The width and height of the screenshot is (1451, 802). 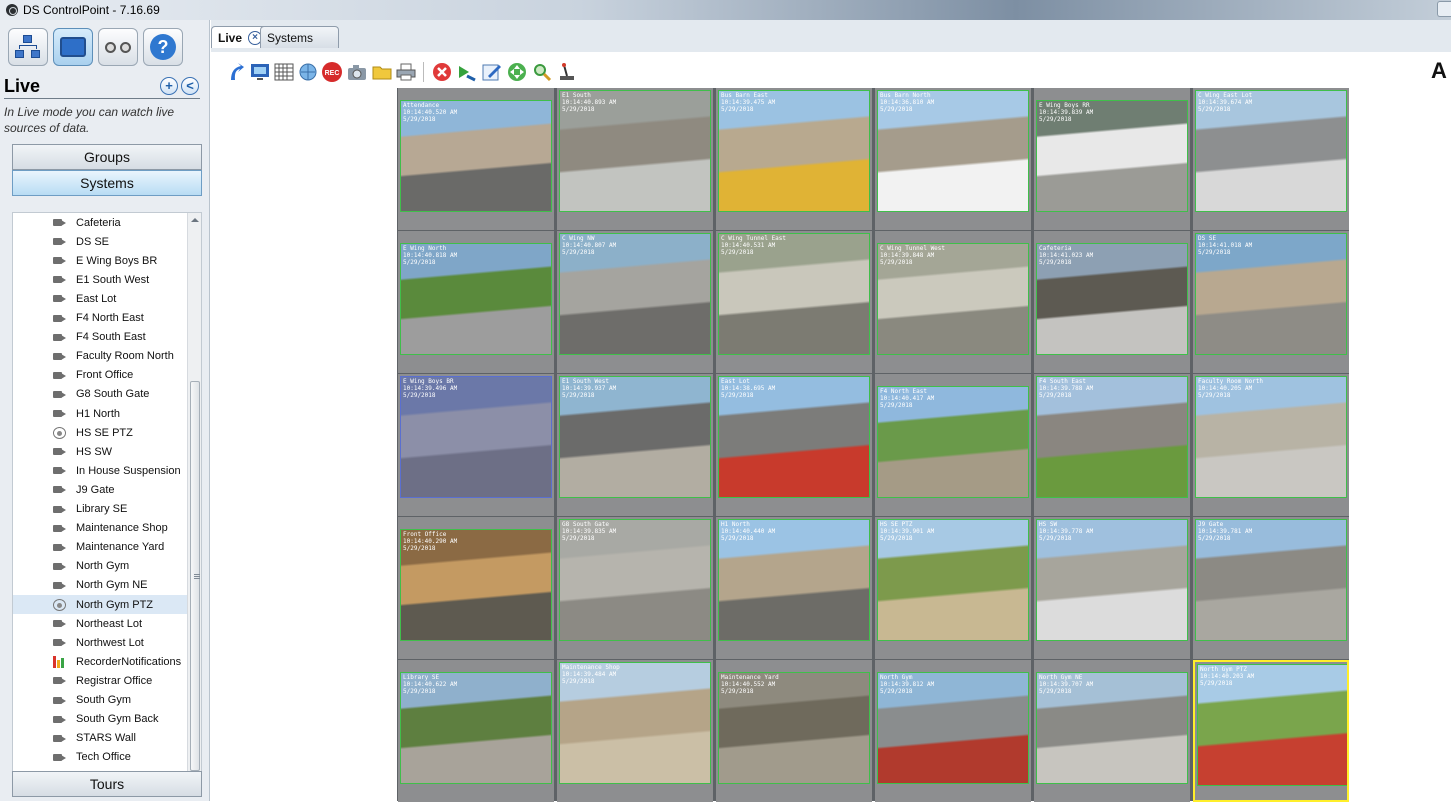 I want to click on camera-tile: HS SE PTZ 10:14:39.901 AM 5/29/2018, so click(x=953, y=588).